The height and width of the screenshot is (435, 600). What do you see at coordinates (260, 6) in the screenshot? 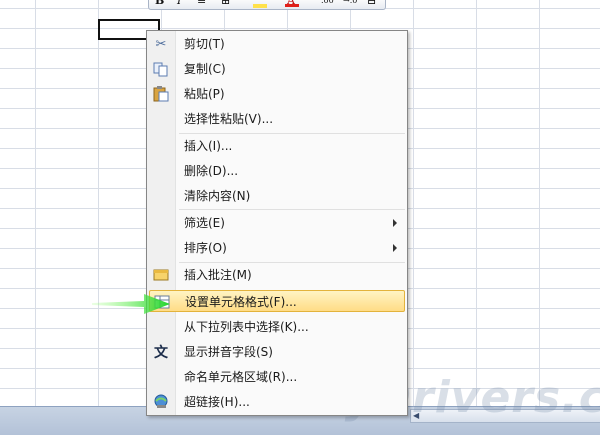
I see `fill-color-icon` at bounding box center [260, 6].